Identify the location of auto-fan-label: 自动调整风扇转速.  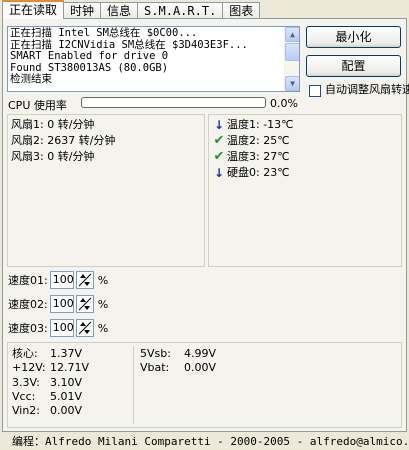
(367, 89).